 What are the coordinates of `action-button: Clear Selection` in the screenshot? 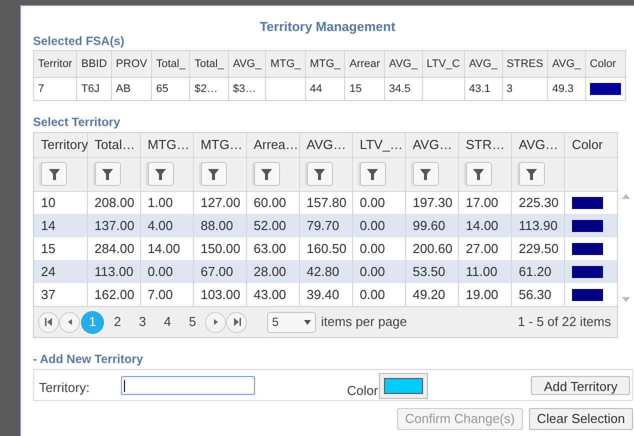 It's located at (580, 419).